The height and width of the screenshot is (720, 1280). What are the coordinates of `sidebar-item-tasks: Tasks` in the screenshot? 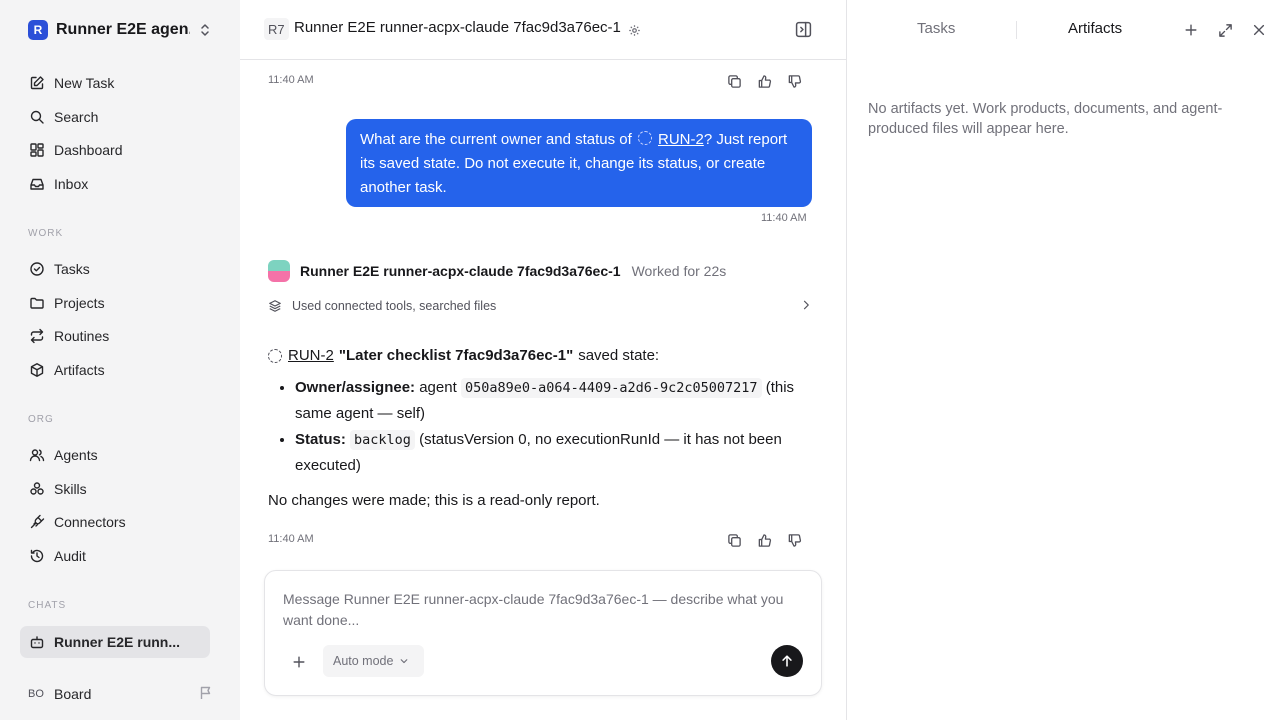 It's located at (115, 269).